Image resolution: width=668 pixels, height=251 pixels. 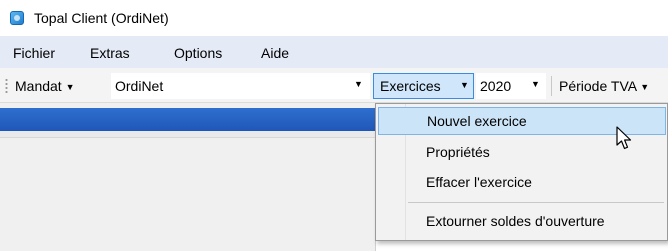 What do you see at coordinates (479, 182) in the screenshot?
I see `menu-item-label: Effacer l'exercice` at bounding box center [479, 182].